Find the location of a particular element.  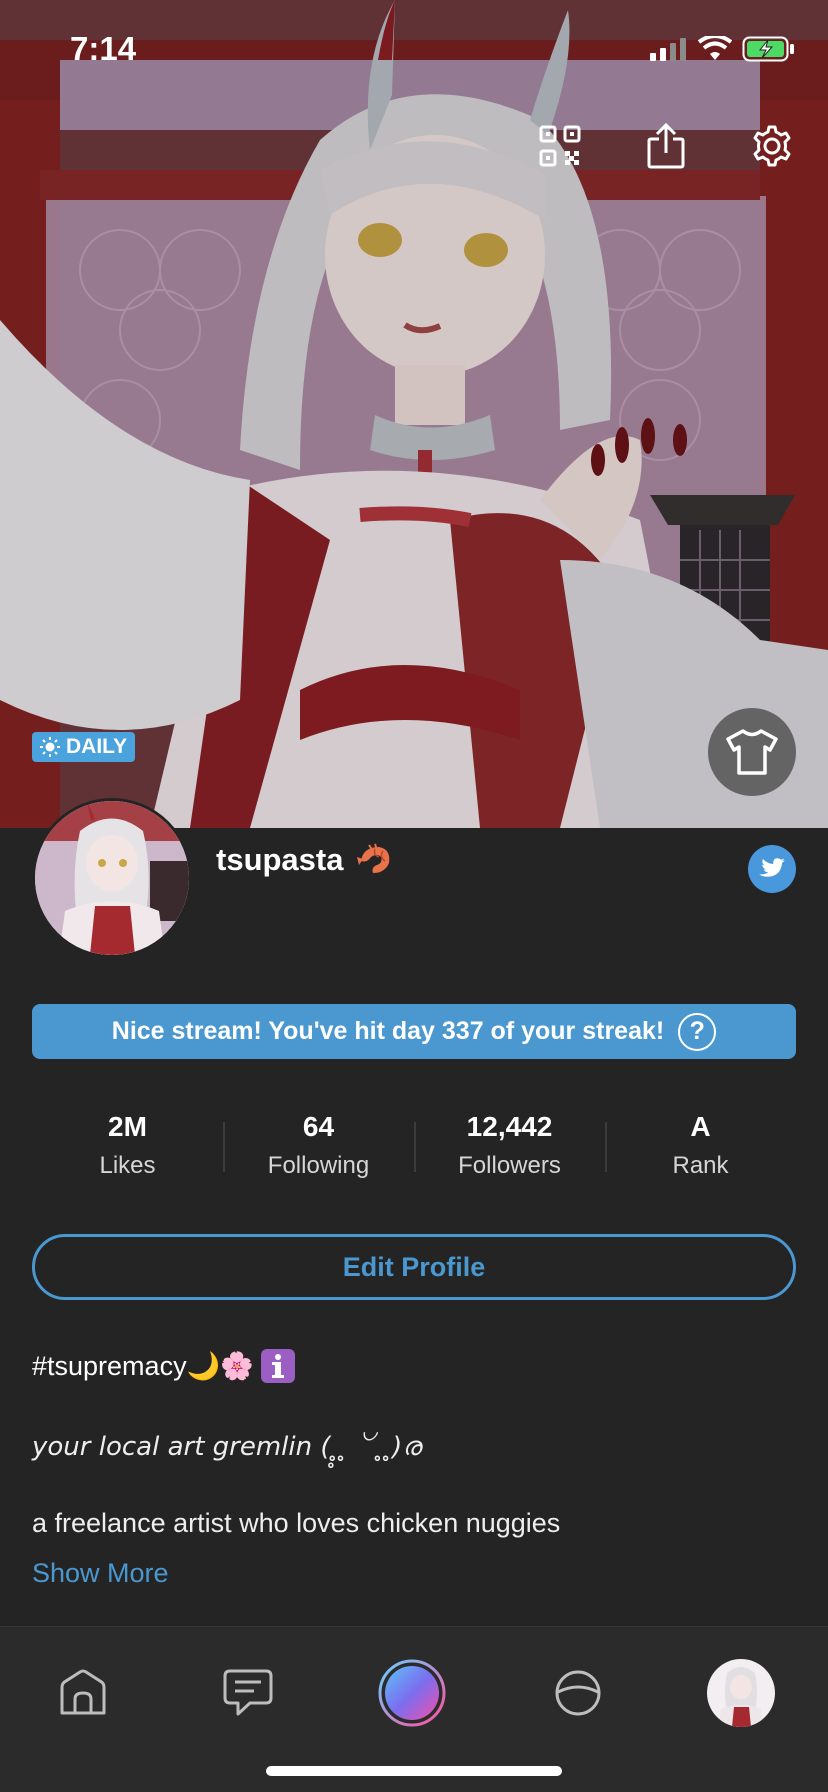

status-icons is located at coordinates (722, 49).